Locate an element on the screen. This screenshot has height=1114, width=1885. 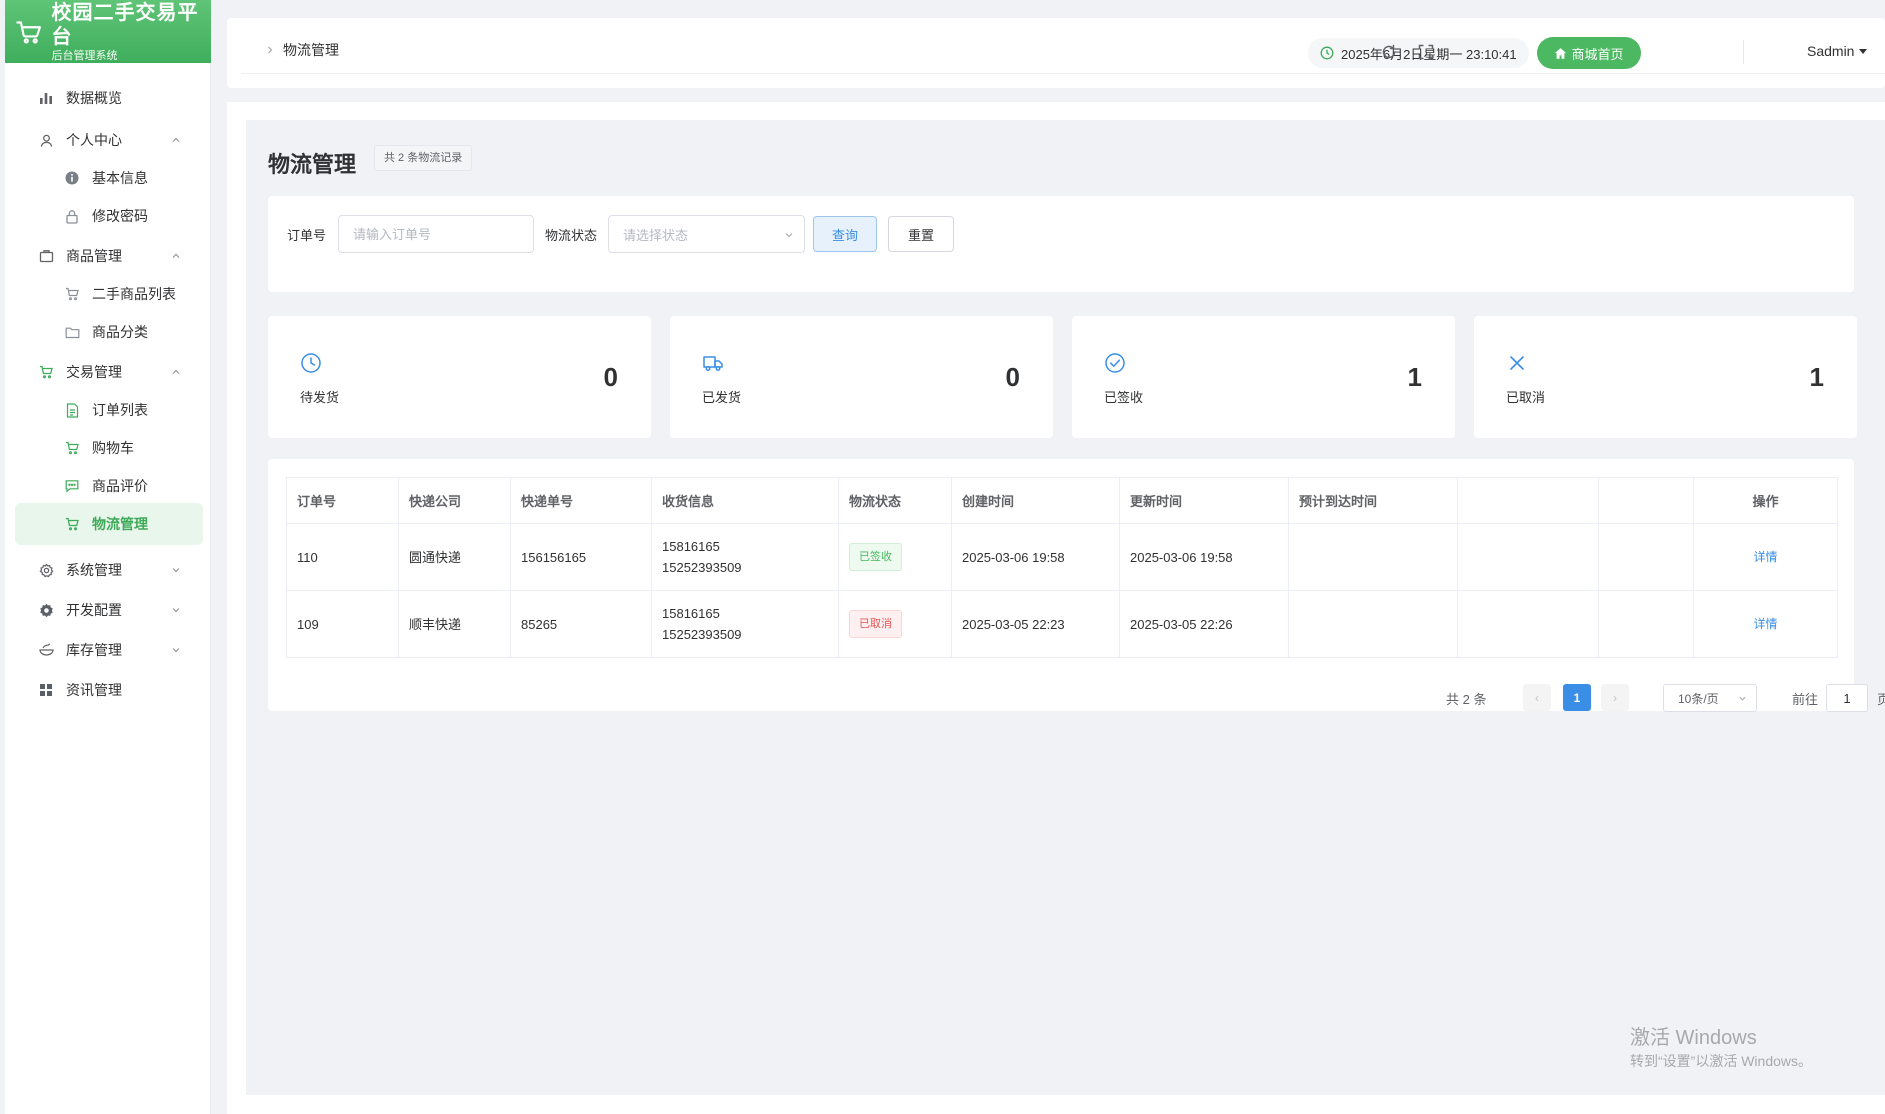
mall-home-label: 商城首页 is located at coordinates (1597, 54).